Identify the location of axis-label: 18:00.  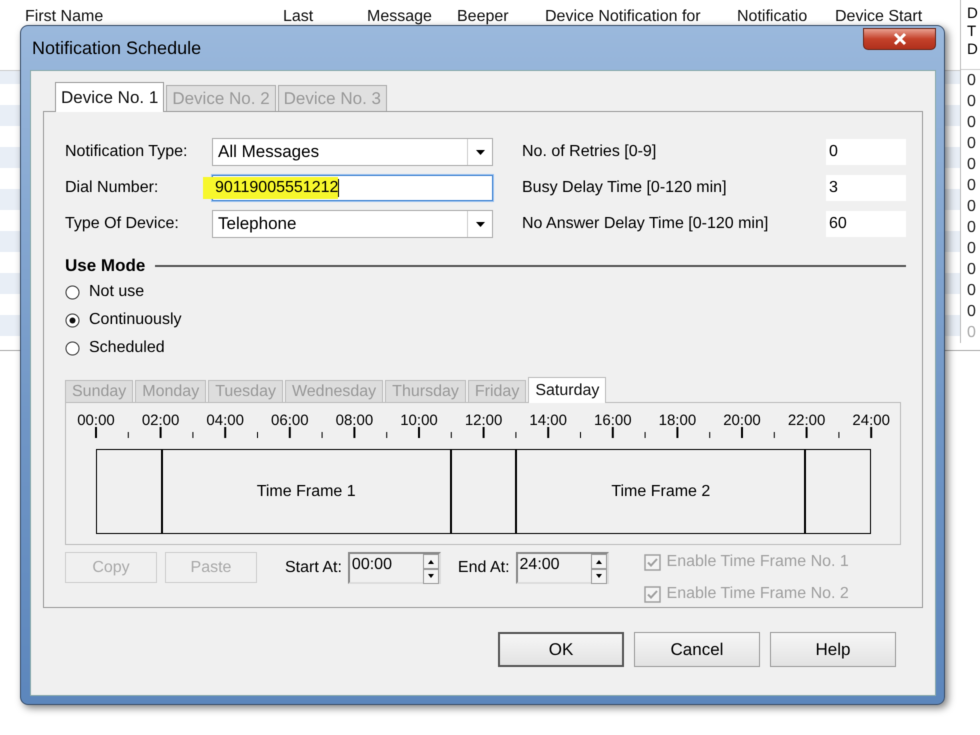
(677, 420).